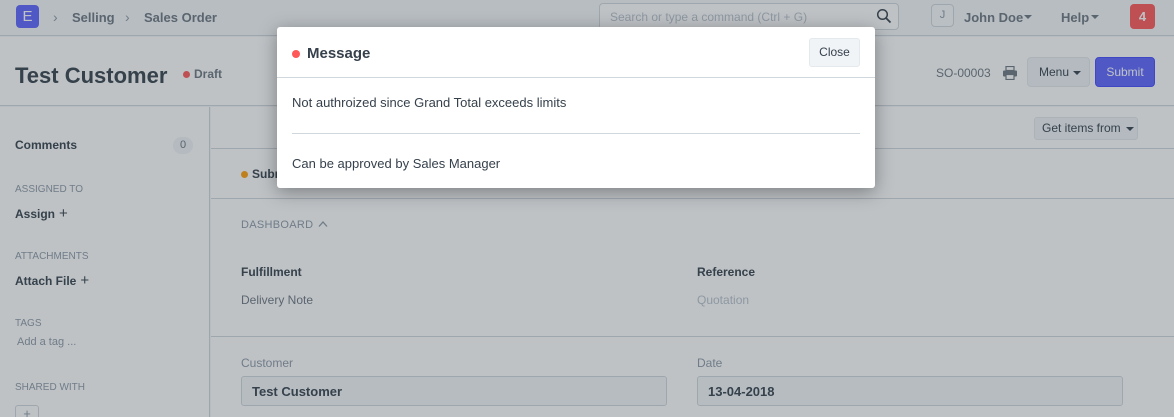 The height and width of the screenshot is (417, 1174). Describe the element at coordinates (834, 52) in the screenshot. I see `close-button: Close` at that location.